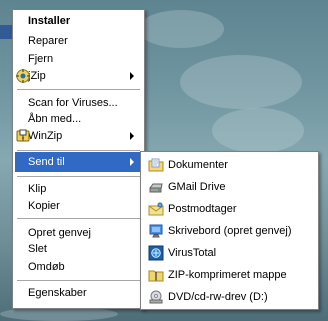  Describe the element at coordinates (78, 41) in the screenshot. I see `menu-item-reparer: Reparer` at that location.